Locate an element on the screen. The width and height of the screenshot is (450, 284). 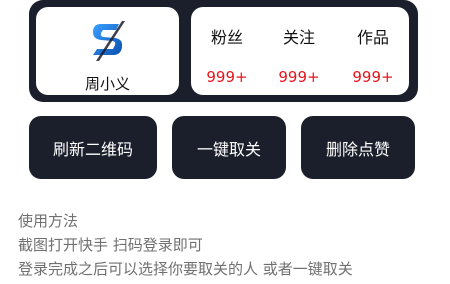
username: 周小义 is located at coordinates (107, 84).